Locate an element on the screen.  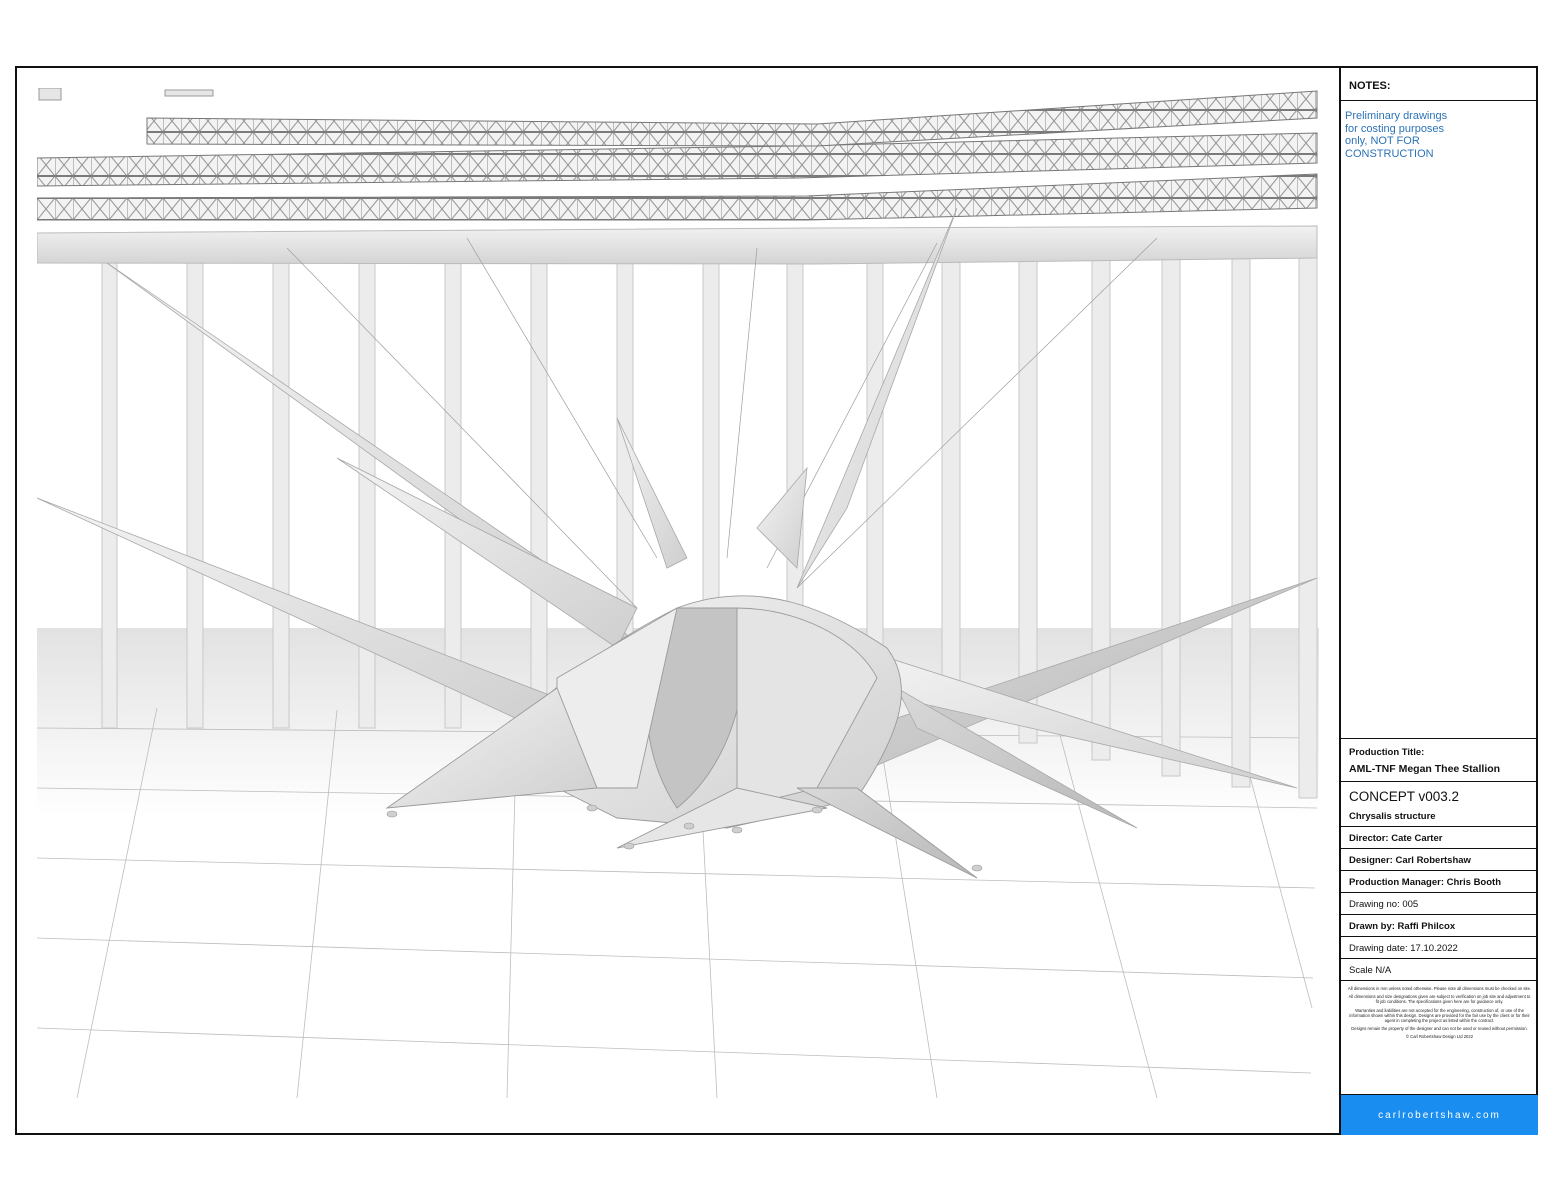
drawing-number-row: Drawing no: 005 is located at coordinates (1439, 903).